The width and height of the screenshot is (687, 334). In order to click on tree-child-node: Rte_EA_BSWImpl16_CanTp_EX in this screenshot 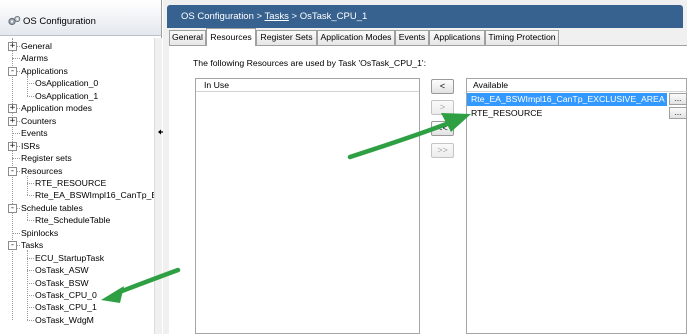, I will do `click(98, 195)`.